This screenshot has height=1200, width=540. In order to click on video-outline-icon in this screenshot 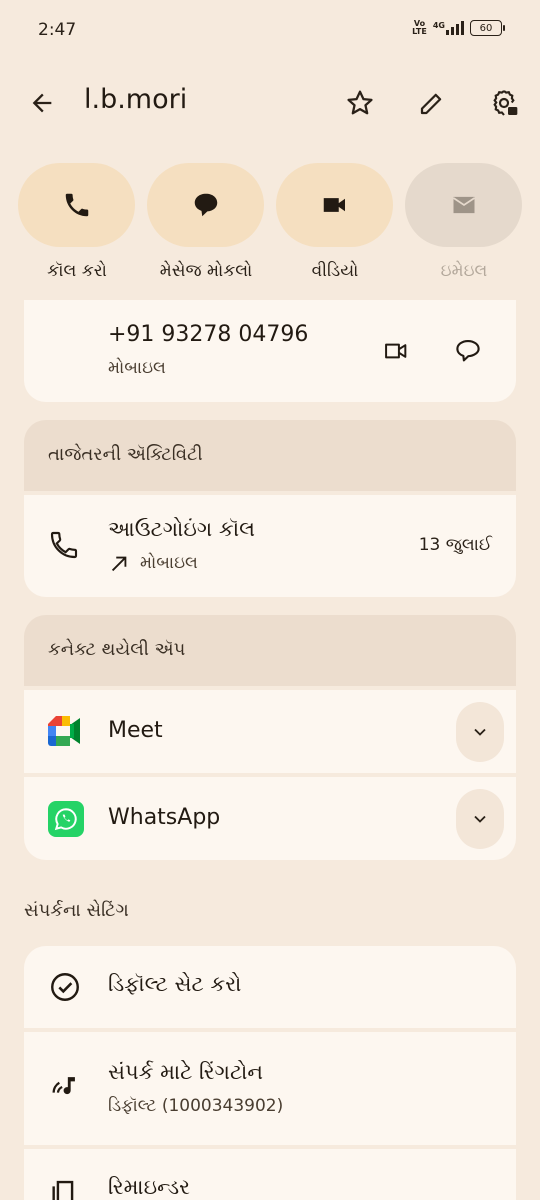, I will do `click(396, 351)`.